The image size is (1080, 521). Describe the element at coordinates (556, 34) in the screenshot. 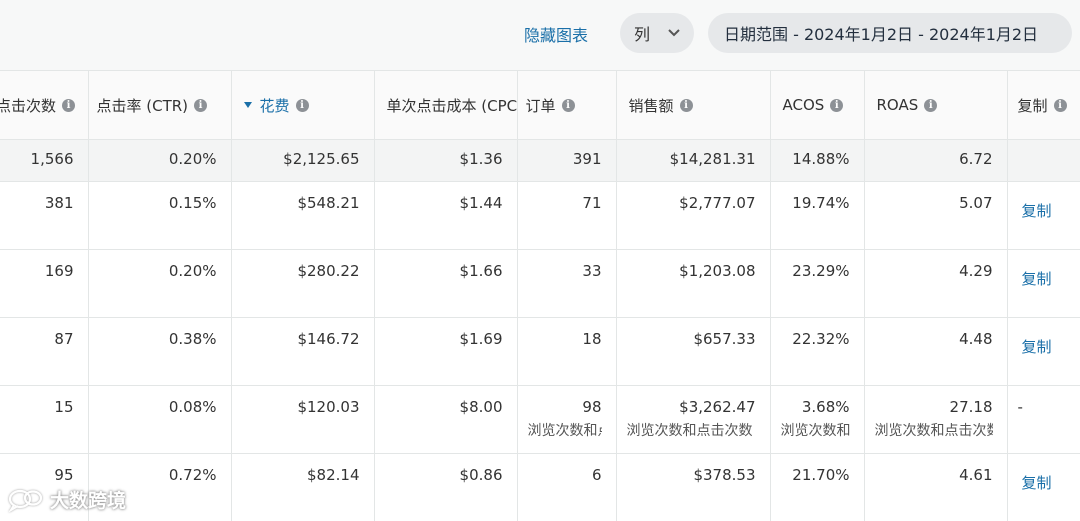

I see `hide-chart-link: 隐藏图表` at that location.